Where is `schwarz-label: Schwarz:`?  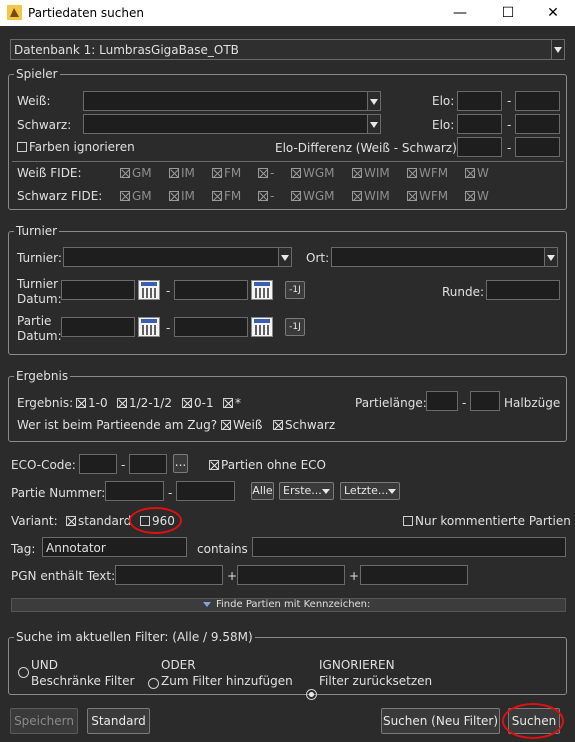 schwarz-label: Schwarz: is located at coordinates (44, 125).